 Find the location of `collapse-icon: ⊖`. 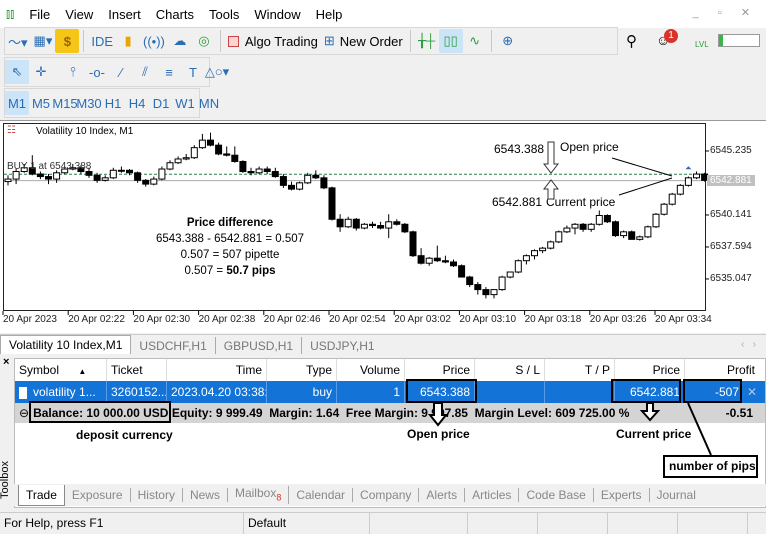

collapse-icon: ⊖ is located at coordinates (24, 413).